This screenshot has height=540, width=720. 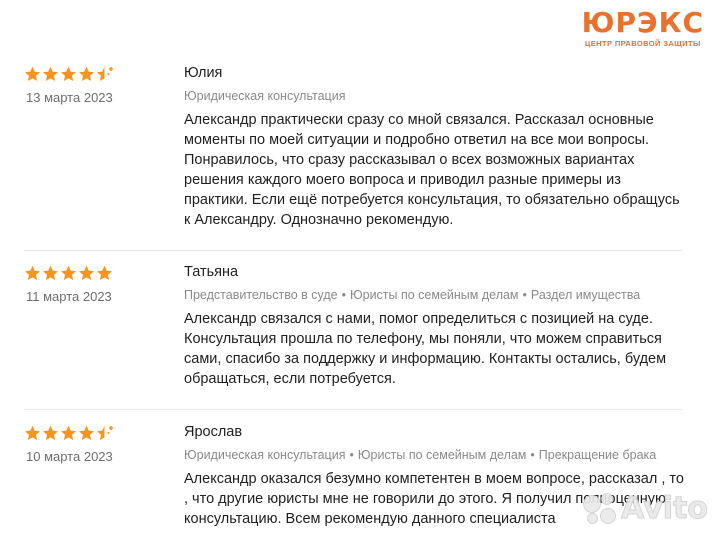 I want to click on avito-watermark: Avito, so click(x=646, y=509).